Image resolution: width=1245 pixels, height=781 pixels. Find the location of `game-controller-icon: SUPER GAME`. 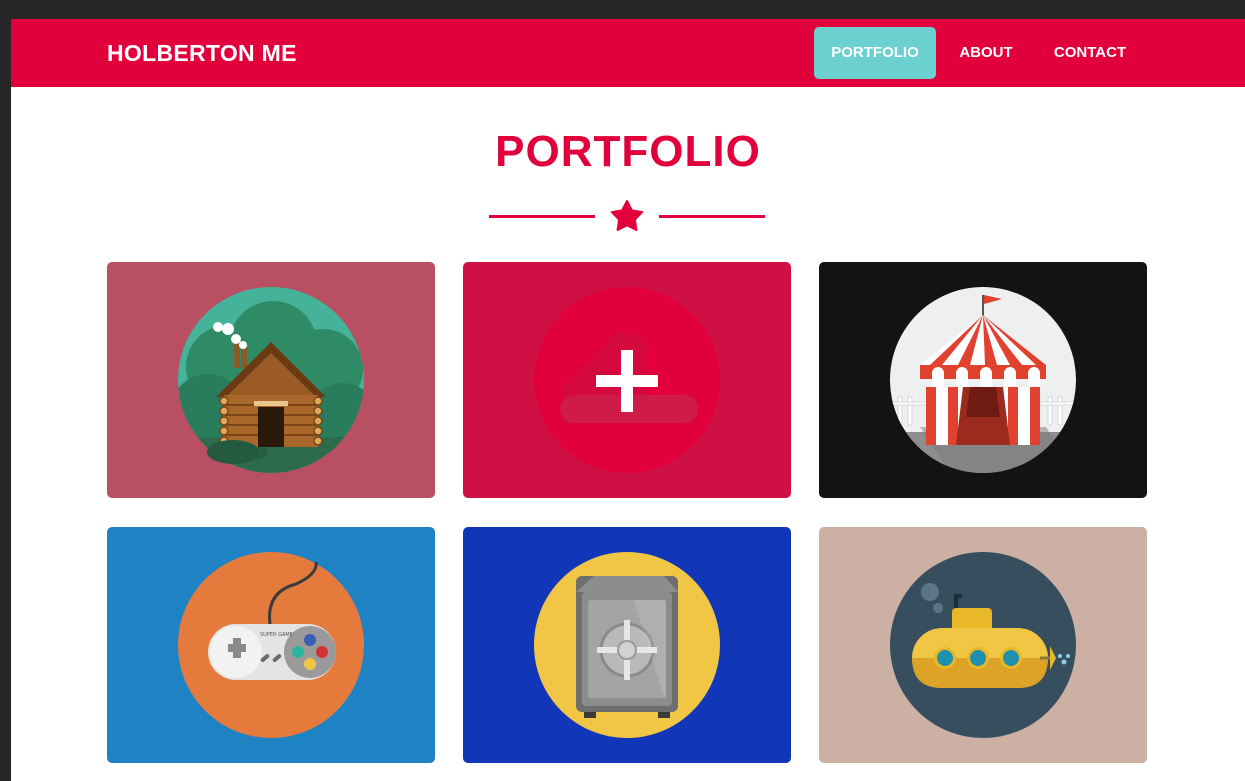

game-controller-icon: SUPER GAME is located at coordinates (271, 645).